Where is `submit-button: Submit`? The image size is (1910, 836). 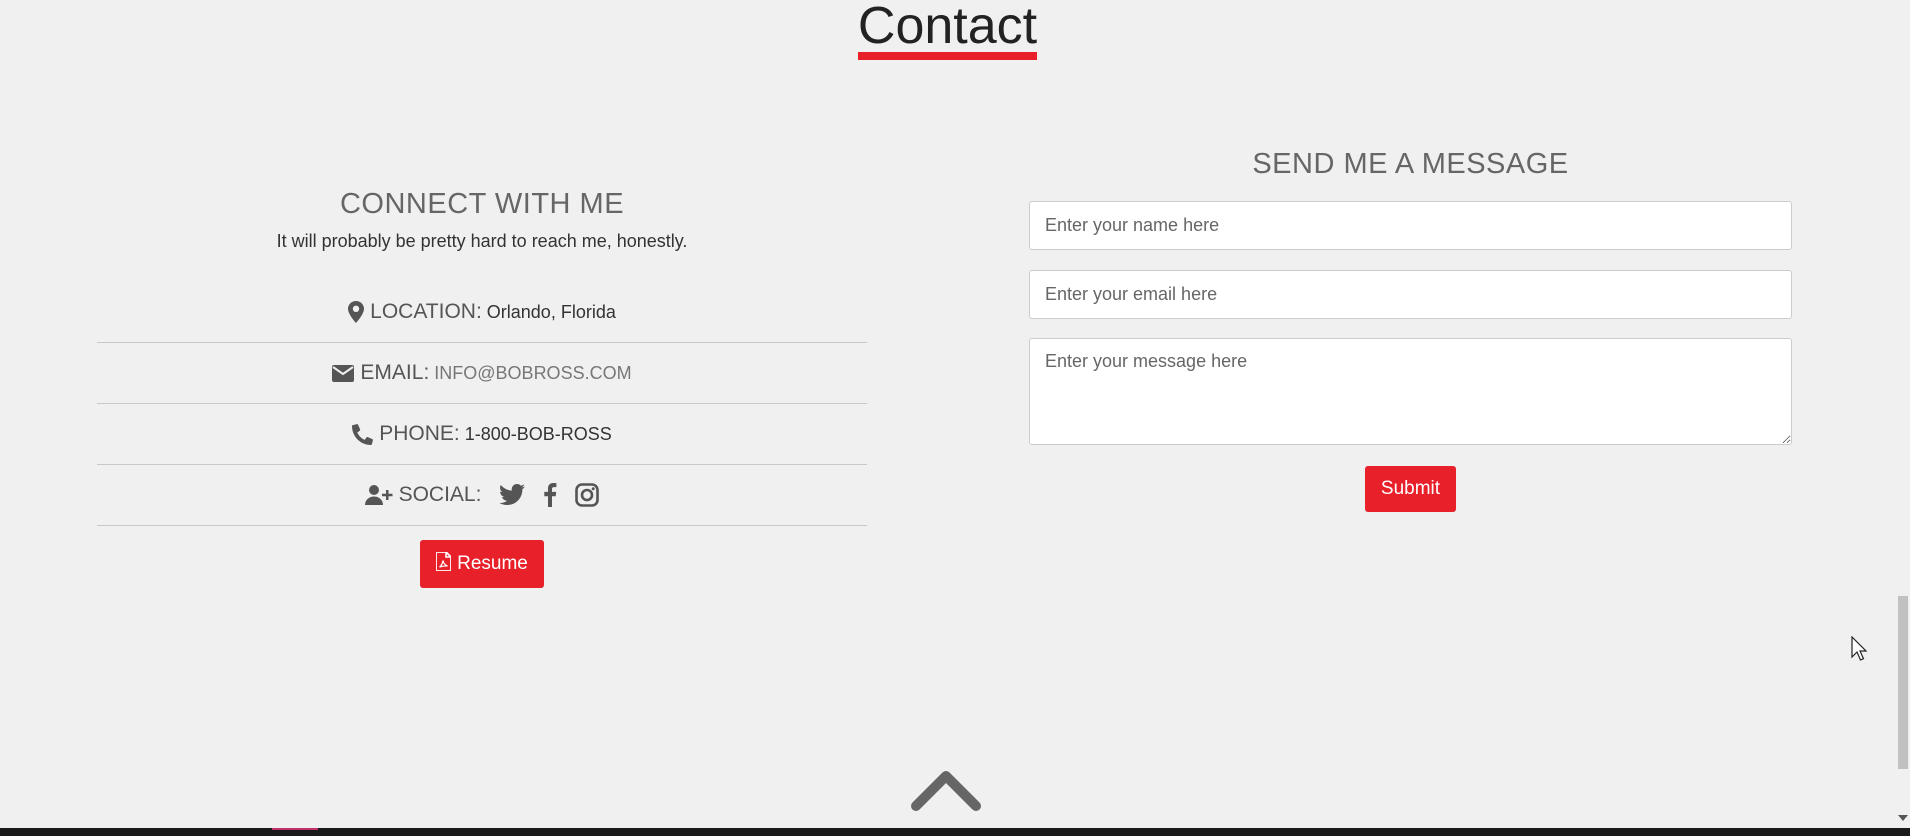
submit-button: Submit is located at coordinates (1410, 489).